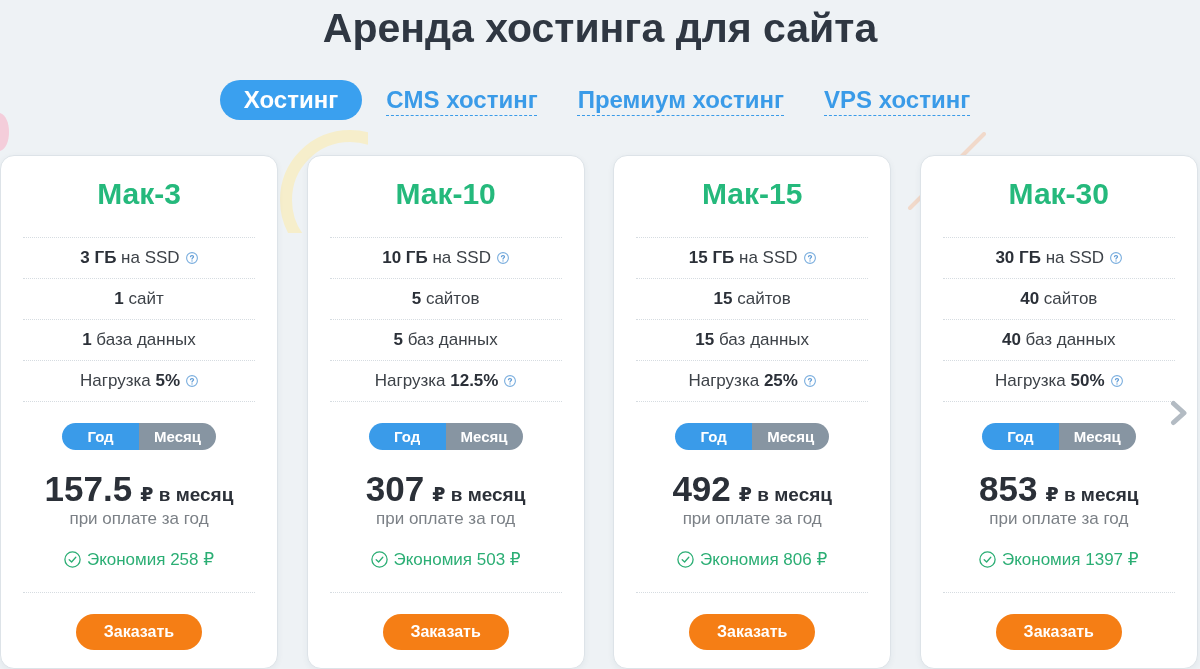 This screenshot has height=669, width=1200. Describe the element at coordinates (457, 559) in the screenshot. I see `savings-text: Экономия 503 ₽` at that location.